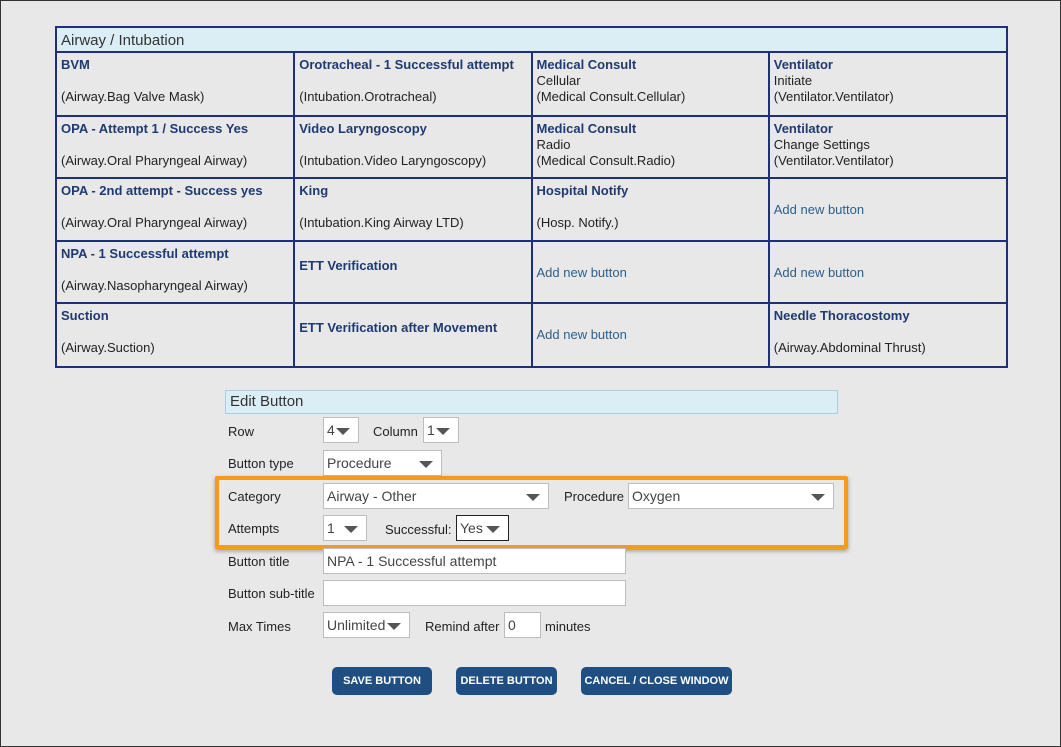 The image size is (1061, 747). I want to click on remind-after-input: 0, so click(522, 625).